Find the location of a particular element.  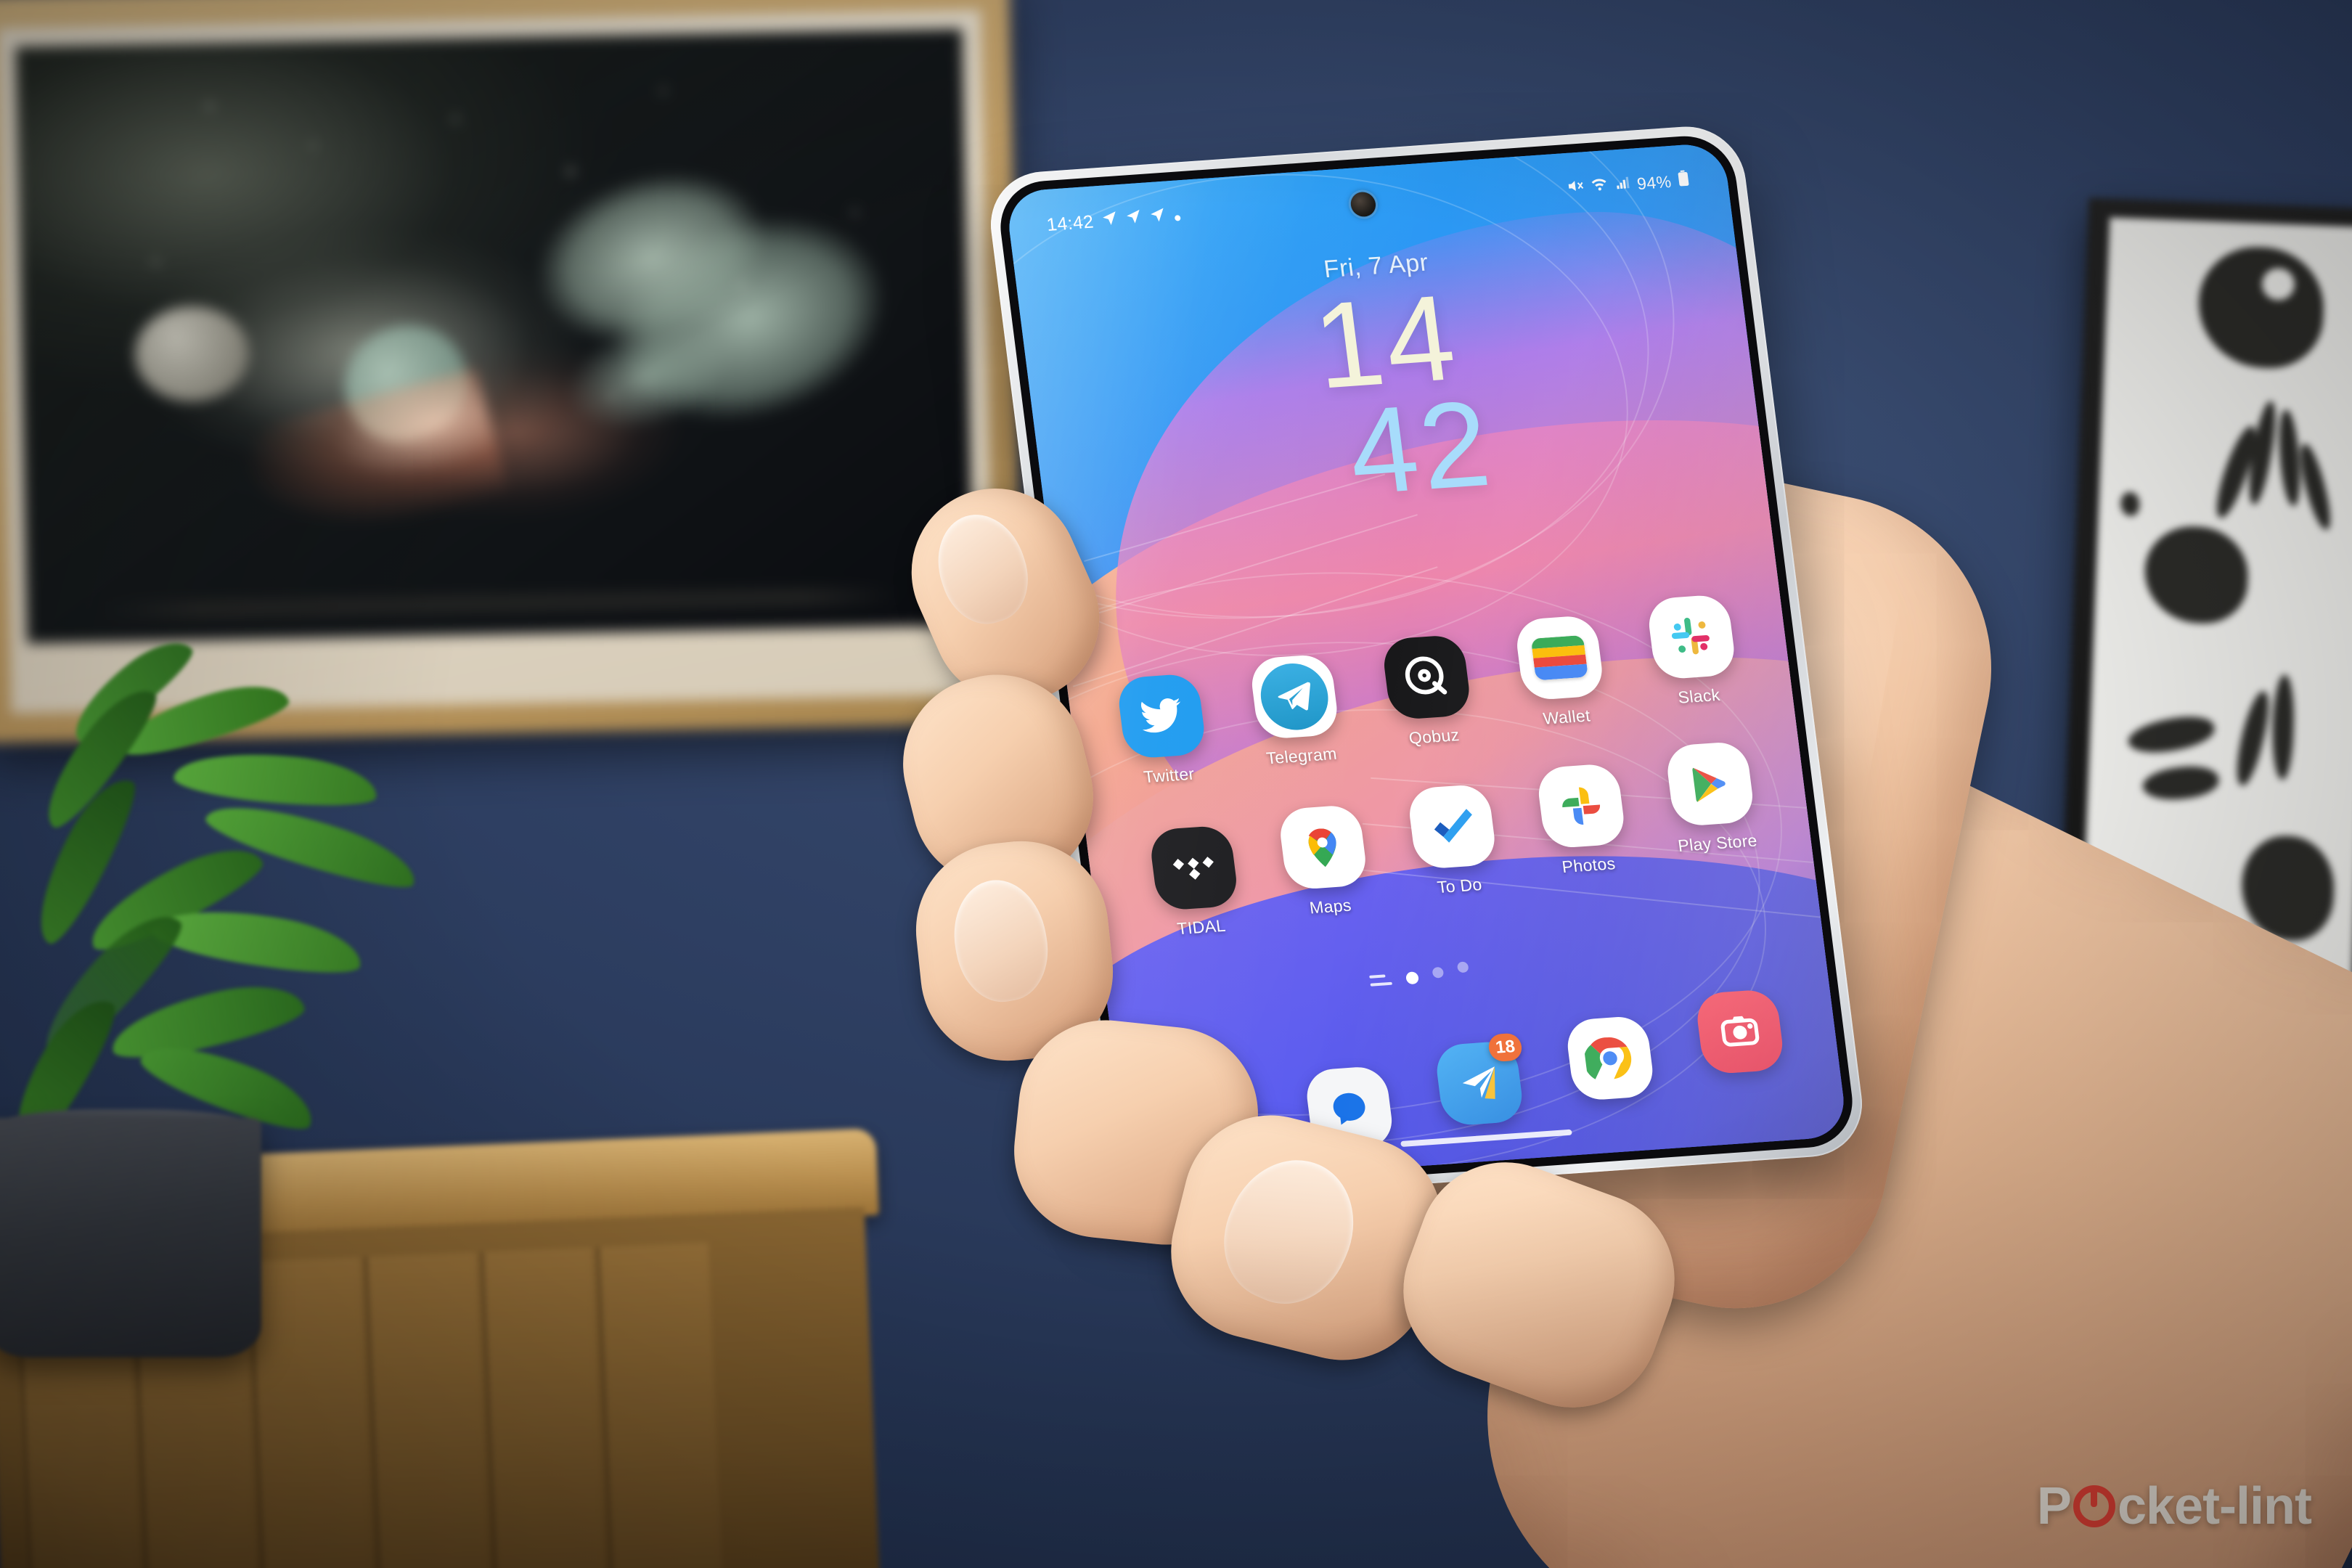

todo-icon is located at coordinates (1452, 827).